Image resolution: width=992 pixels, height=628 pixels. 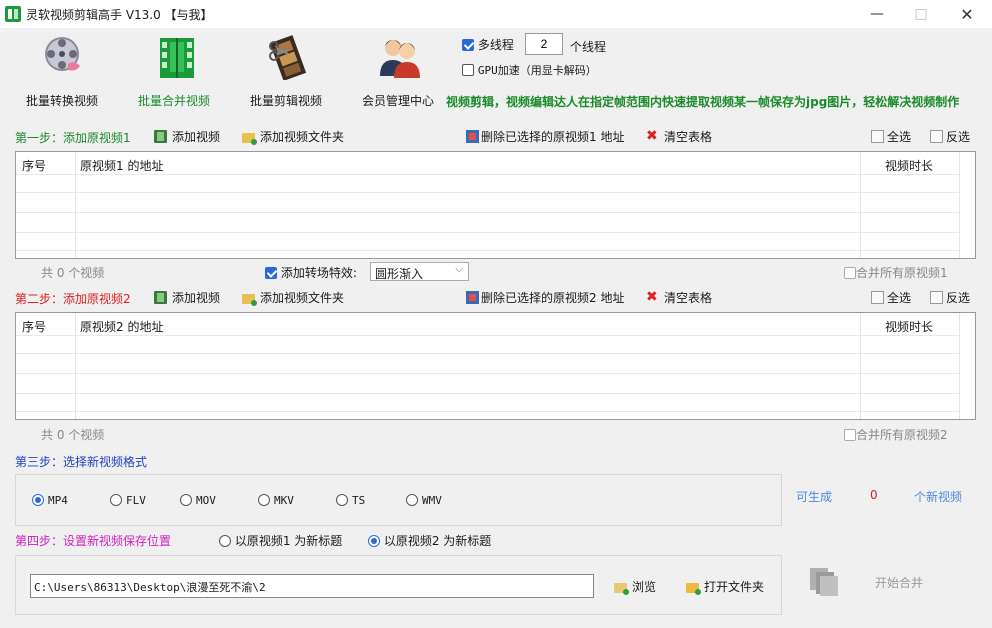 What do you see at coordinates (468, 45) in the screenshot?
I see `multithread-check-icon` at bounding box center [468, 45].